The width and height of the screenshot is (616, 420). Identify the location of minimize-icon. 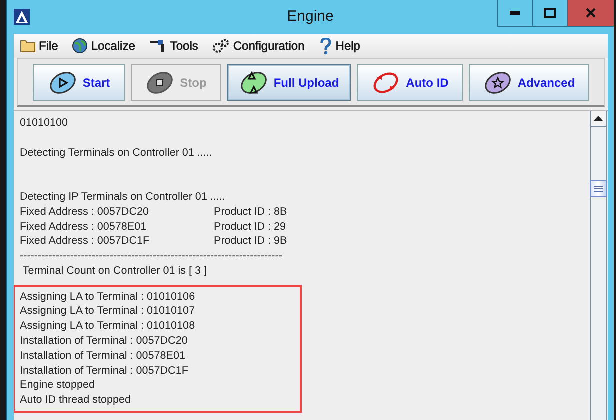
(515, 13).